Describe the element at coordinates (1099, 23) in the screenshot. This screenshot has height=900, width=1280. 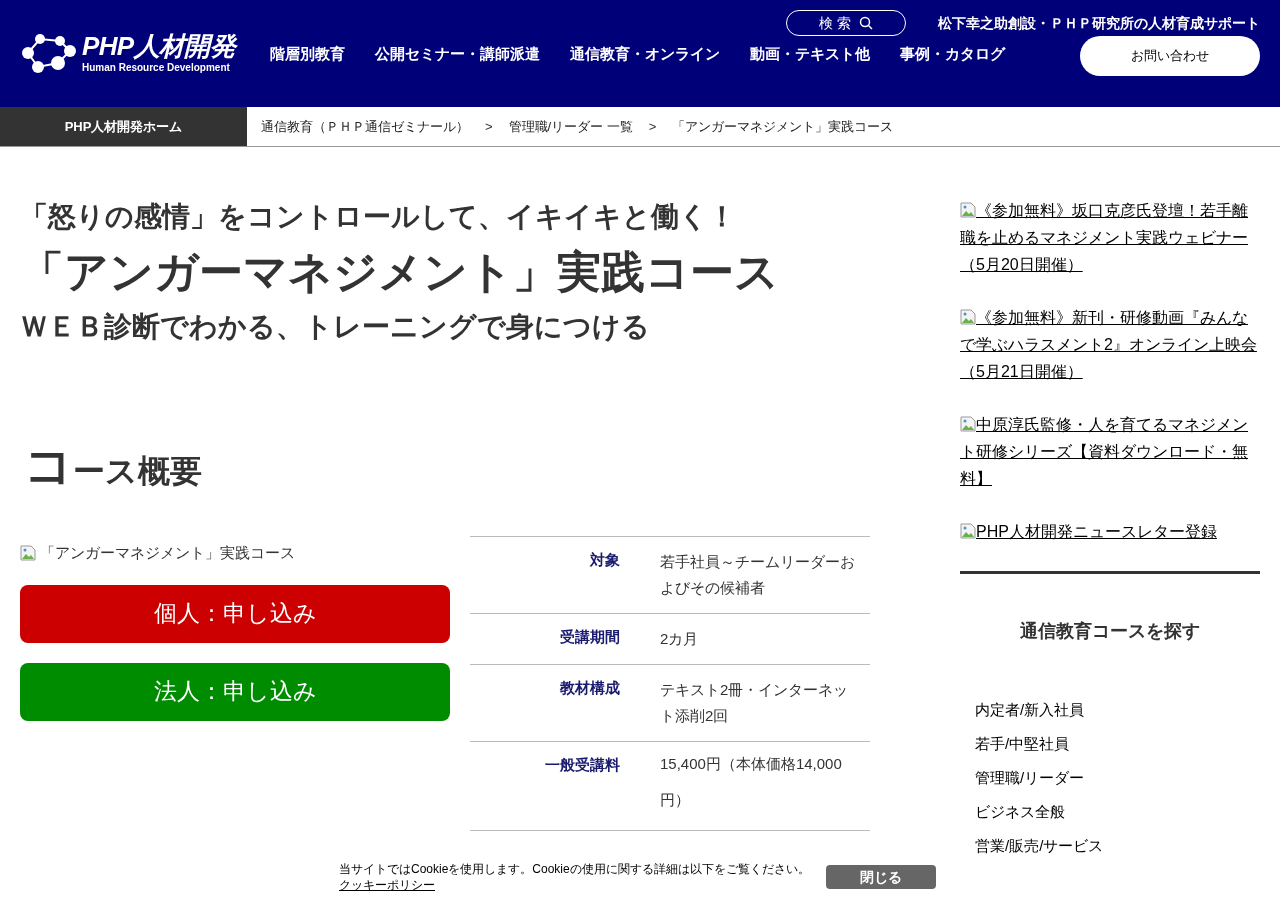
I see `site-tagline: 松下幸之助創設・ＰＨＰ研究所の人材育成サポート` at that location.